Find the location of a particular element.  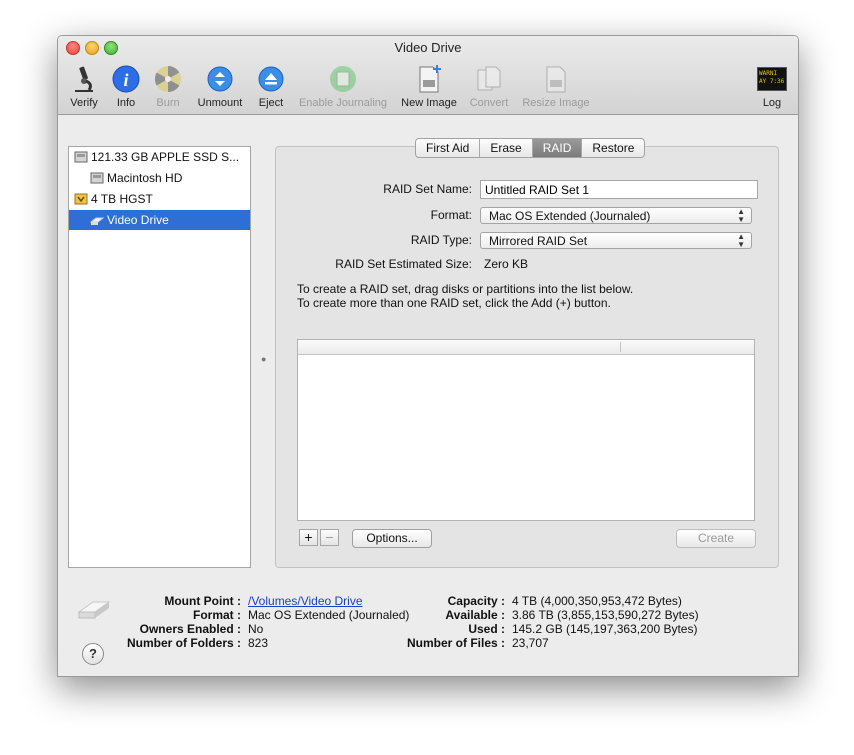

log-label: Log is located at coordinates (772, 103).